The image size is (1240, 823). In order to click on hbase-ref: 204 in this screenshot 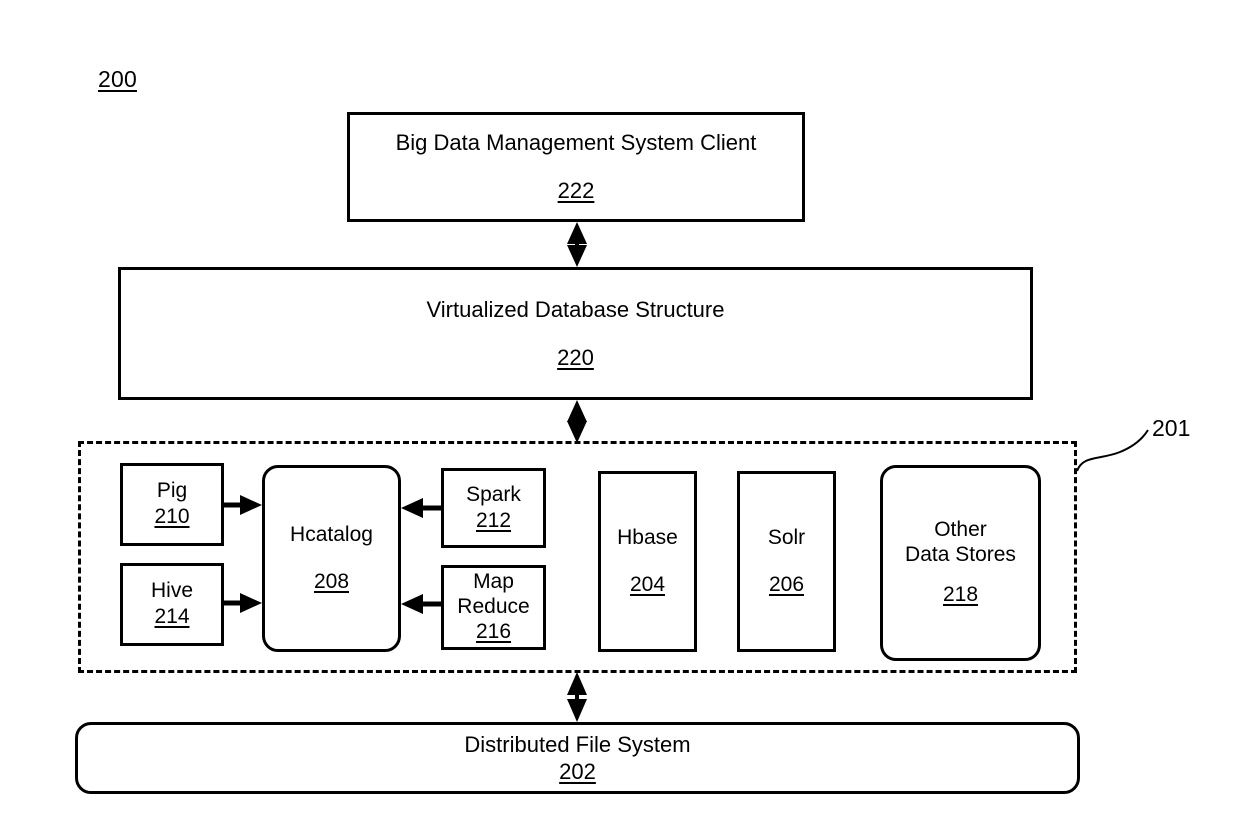, I will do `click(647, 584)`.